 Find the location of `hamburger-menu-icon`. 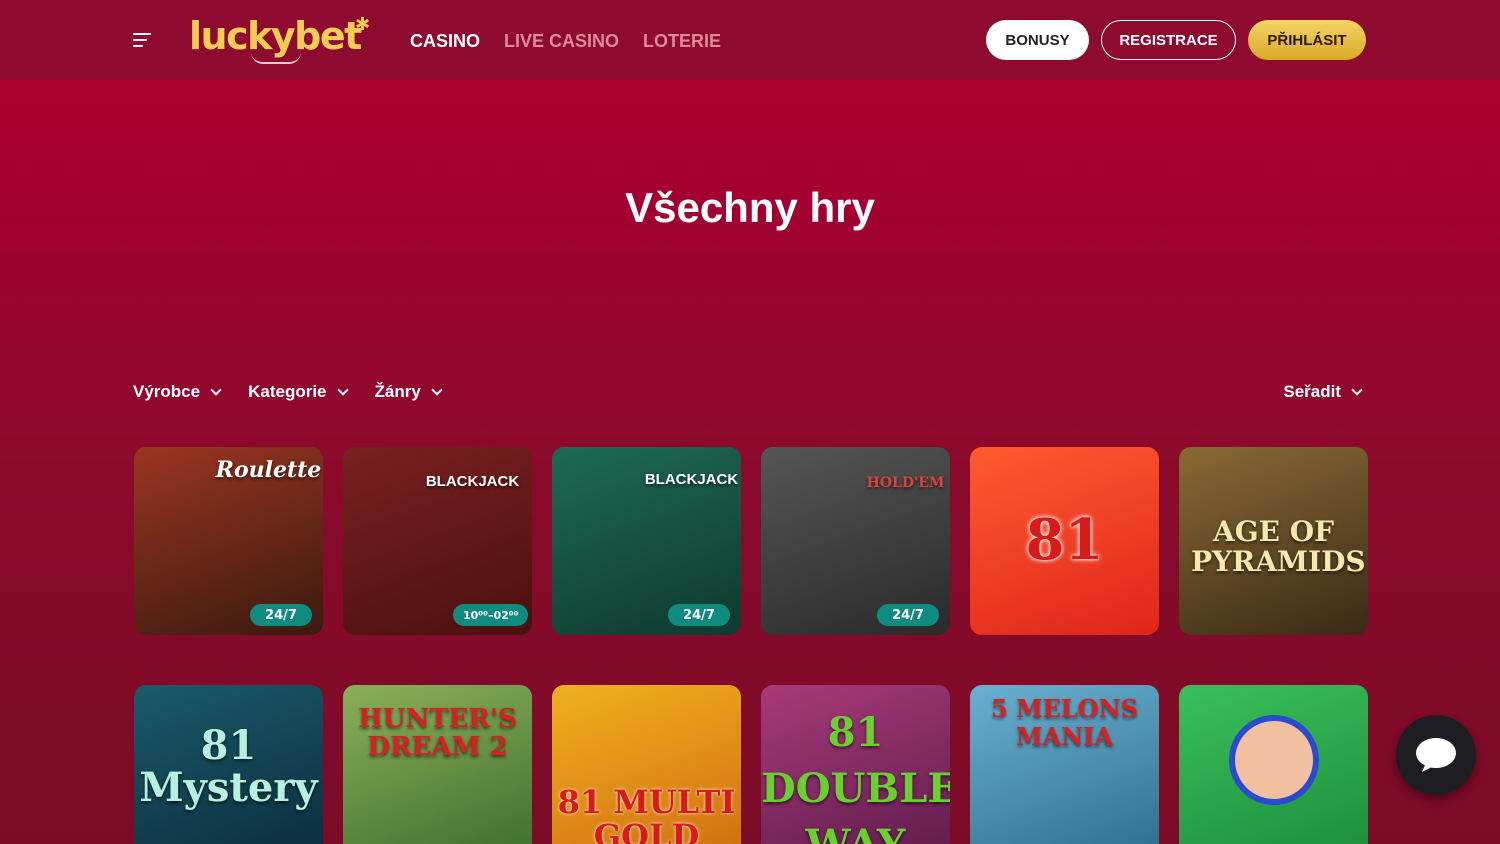

hamburger-menu-icon is located at coordinates (143, 40).